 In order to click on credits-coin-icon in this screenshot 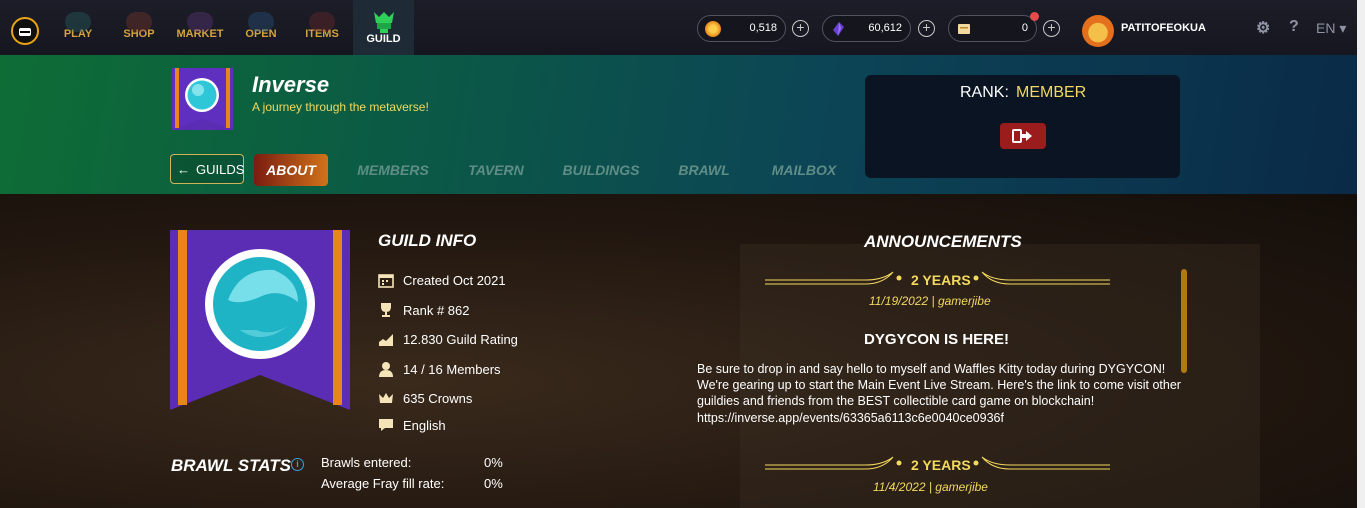, I will do `click(713, 29)`.